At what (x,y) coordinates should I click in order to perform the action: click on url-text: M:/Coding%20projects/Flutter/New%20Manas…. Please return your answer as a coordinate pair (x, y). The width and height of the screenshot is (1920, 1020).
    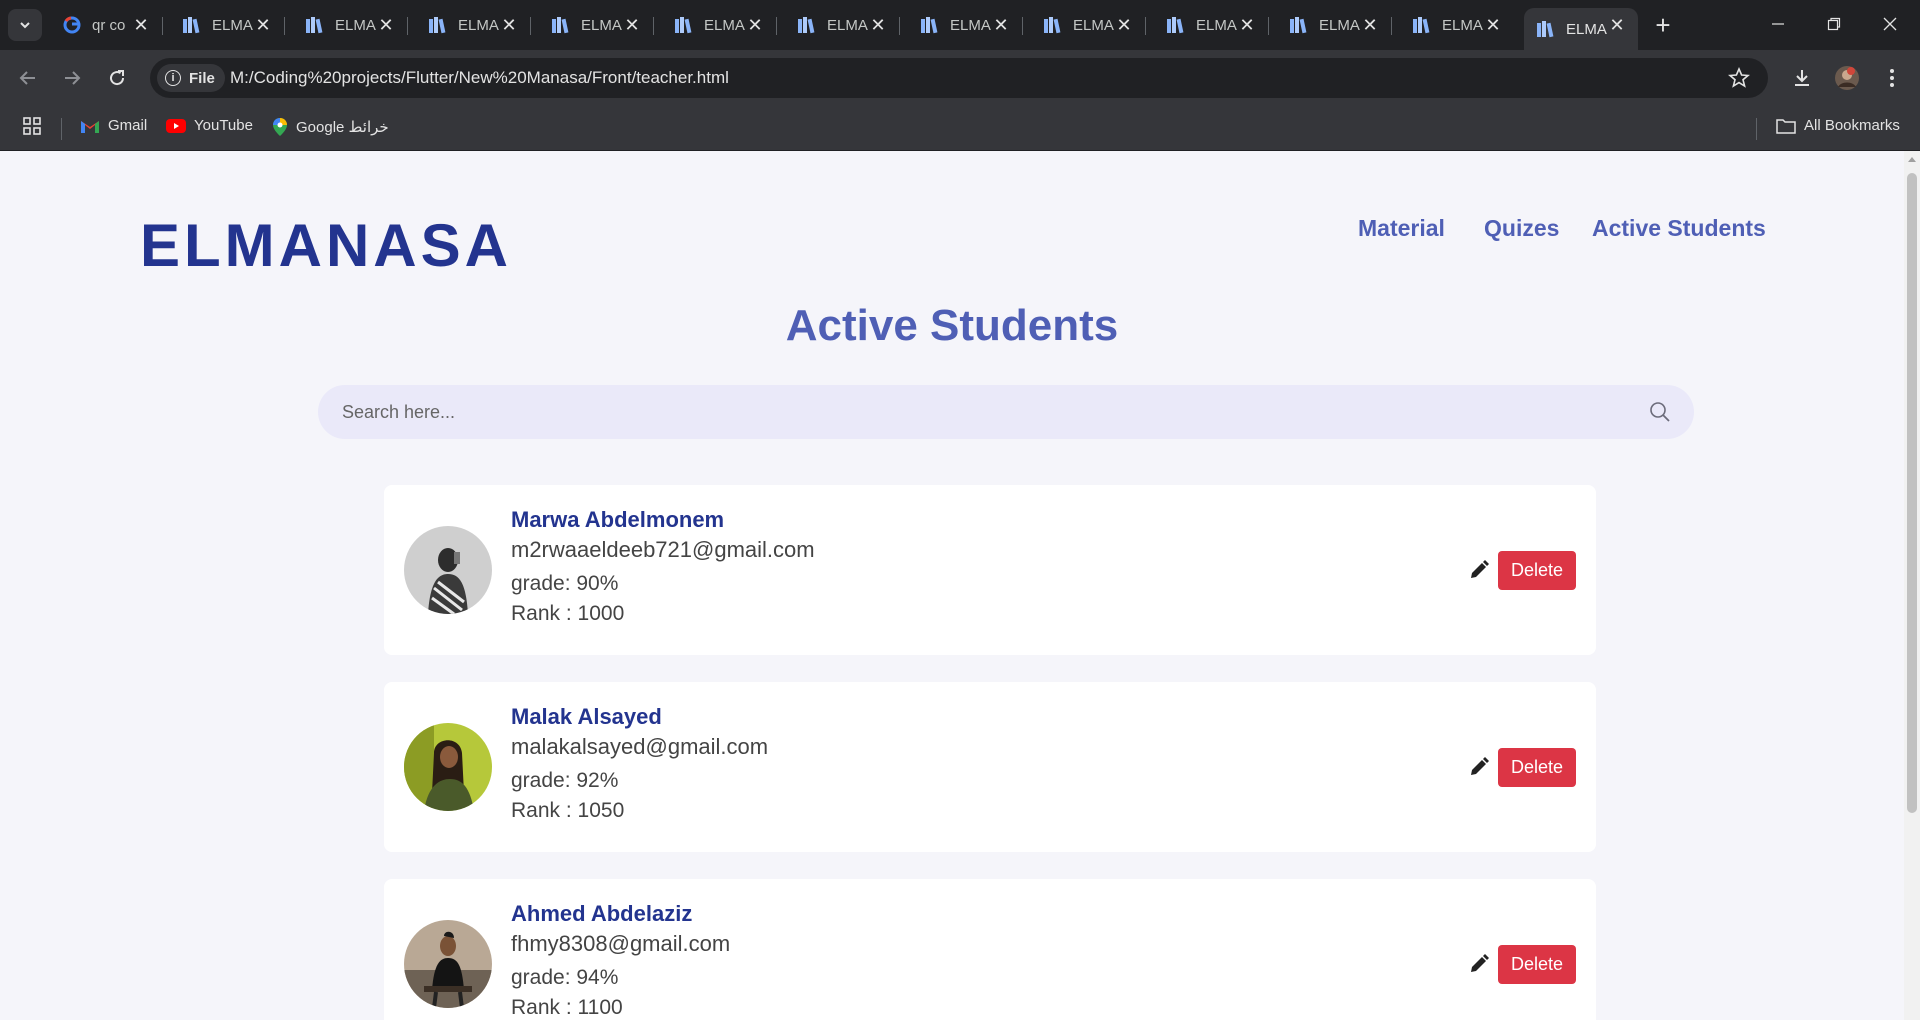
    Looking at the image, I should click on (479, 78).